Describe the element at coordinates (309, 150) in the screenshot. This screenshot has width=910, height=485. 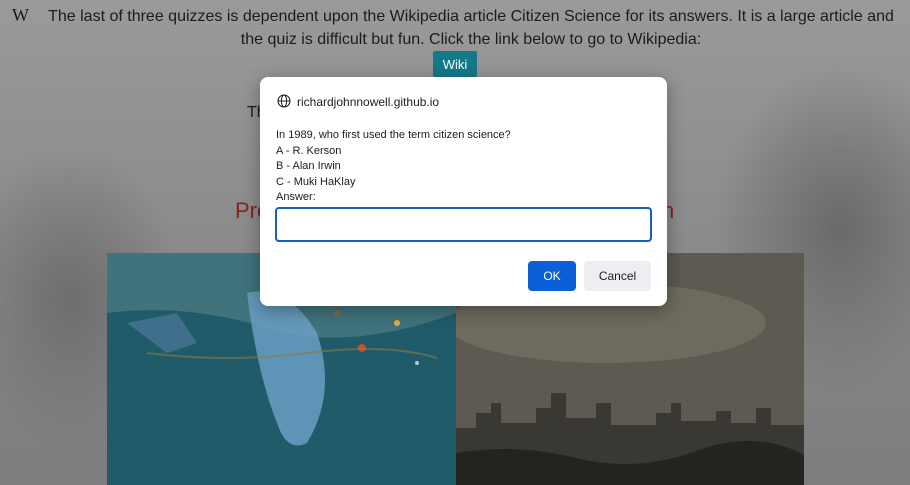
I see `prompt-option-a: A - R. Kerson` at that location.